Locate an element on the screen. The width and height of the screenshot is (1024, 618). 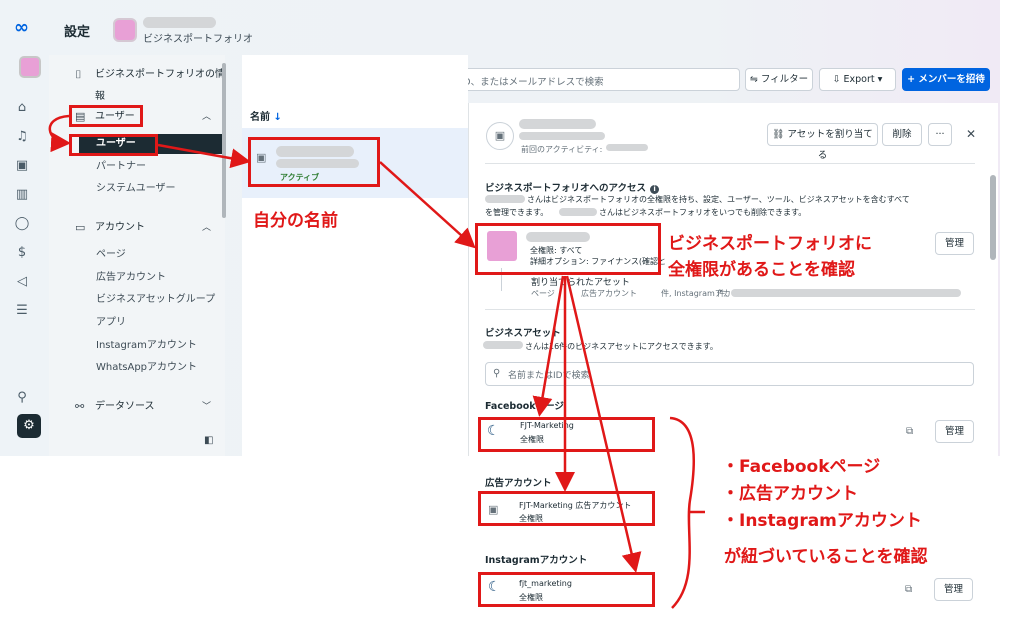
annotation-confirm-2: 全権限があることを確認 is located at coordinates (761, 270).